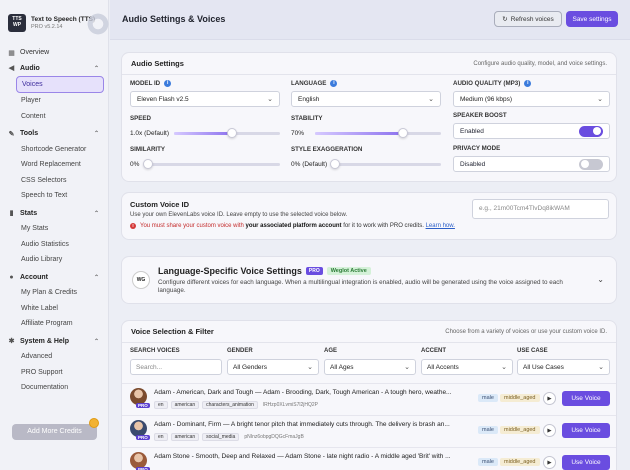  What do you see at coordinates (211, 163) in the screenshot?
I see `similarity-slider` at bounding box center [211, 163].